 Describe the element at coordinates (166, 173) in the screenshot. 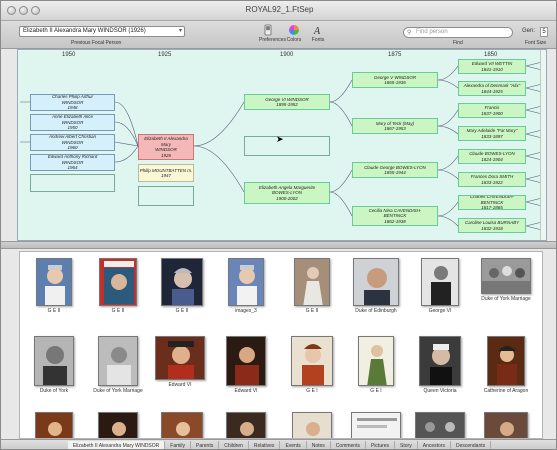

I see `spouse-box: Philip MOUNTBATTEN m. 1947` at that location.